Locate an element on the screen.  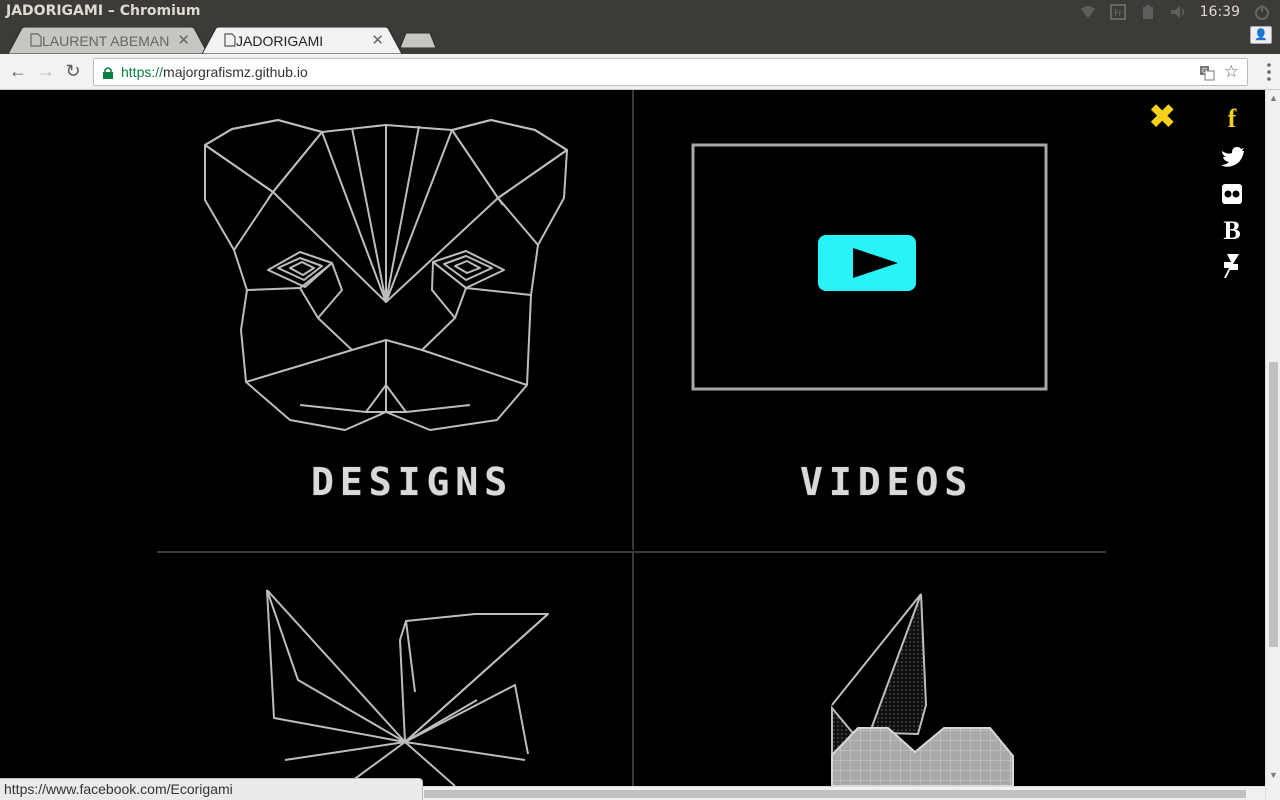
close-menu-icon: ✖ is located at coordinates (1162, 117).